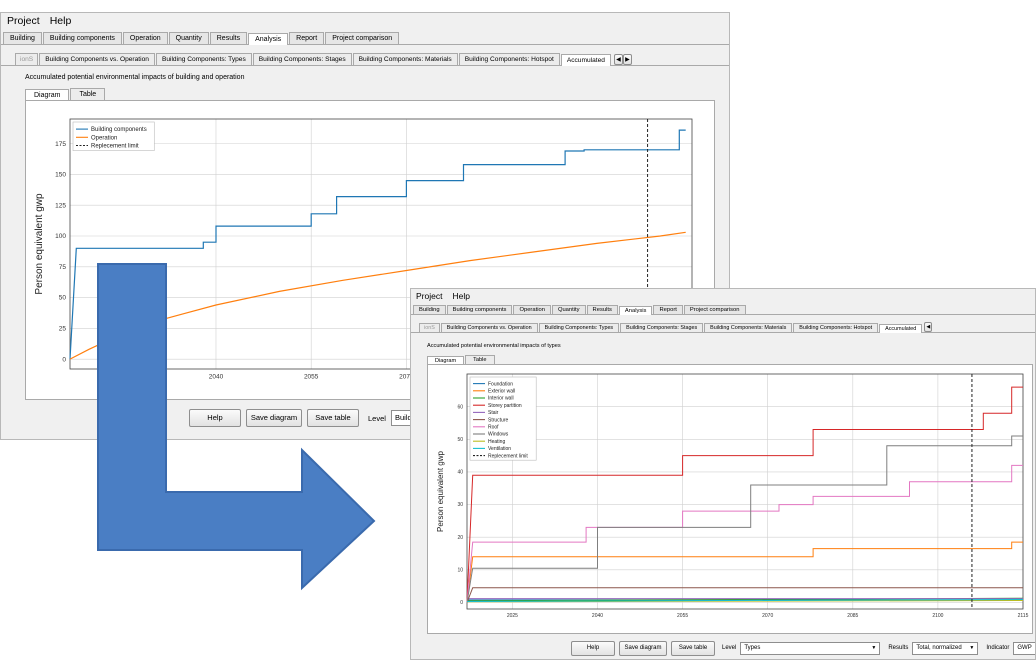  I want to click on legend-label: Exterior wall, so click(501, 391).